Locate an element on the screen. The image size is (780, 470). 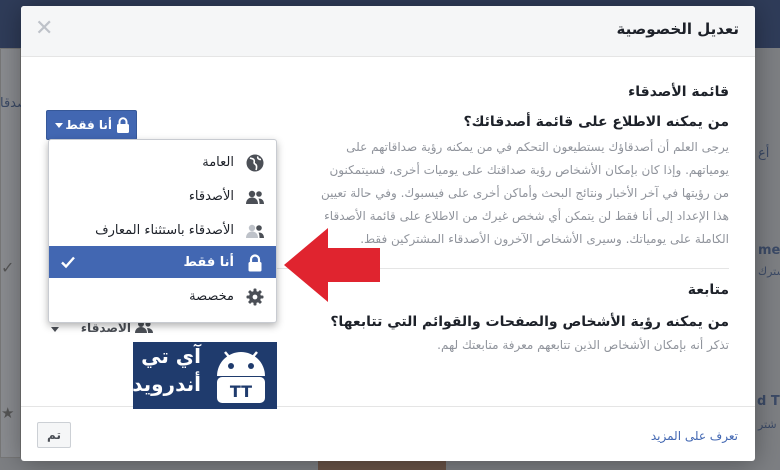
friends-list-audience-selector: أنا فقط is located at coordinates (91, 125).